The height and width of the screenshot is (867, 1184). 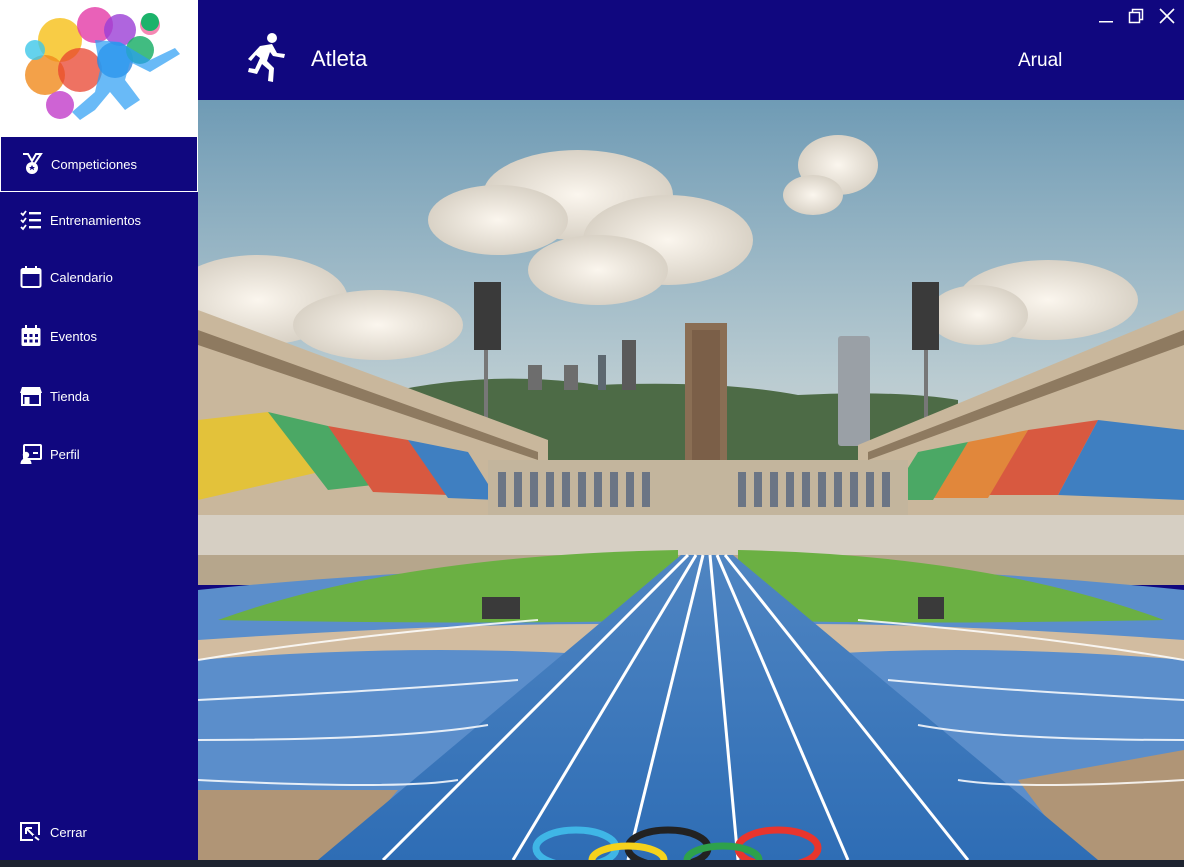 What do you see at coordinates (31, 220) in the screenshot?
I see `checklist-icon` at bounding box center [31, 220].